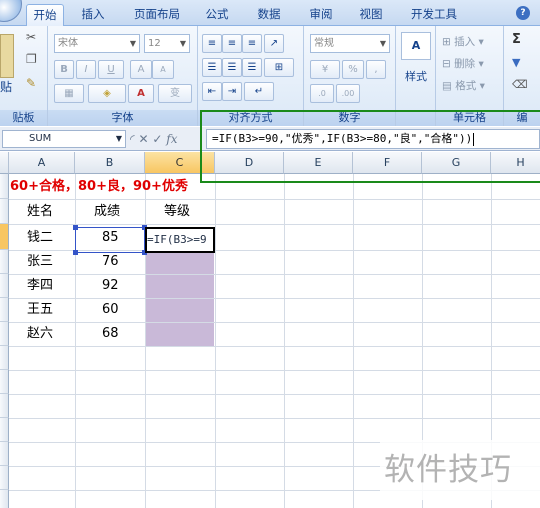  I want to click on active-cell-c3: =IF(B3>=9, so click(180, 240).